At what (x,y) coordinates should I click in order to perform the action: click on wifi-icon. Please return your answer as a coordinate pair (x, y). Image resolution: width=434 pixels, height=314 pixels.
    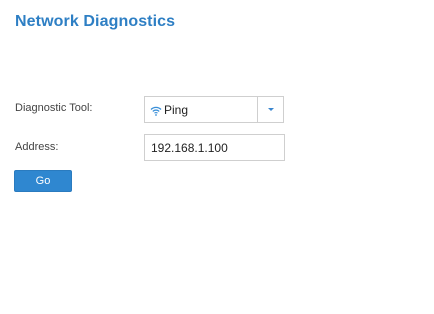
    Looking at the image, I should click on (156, 110).